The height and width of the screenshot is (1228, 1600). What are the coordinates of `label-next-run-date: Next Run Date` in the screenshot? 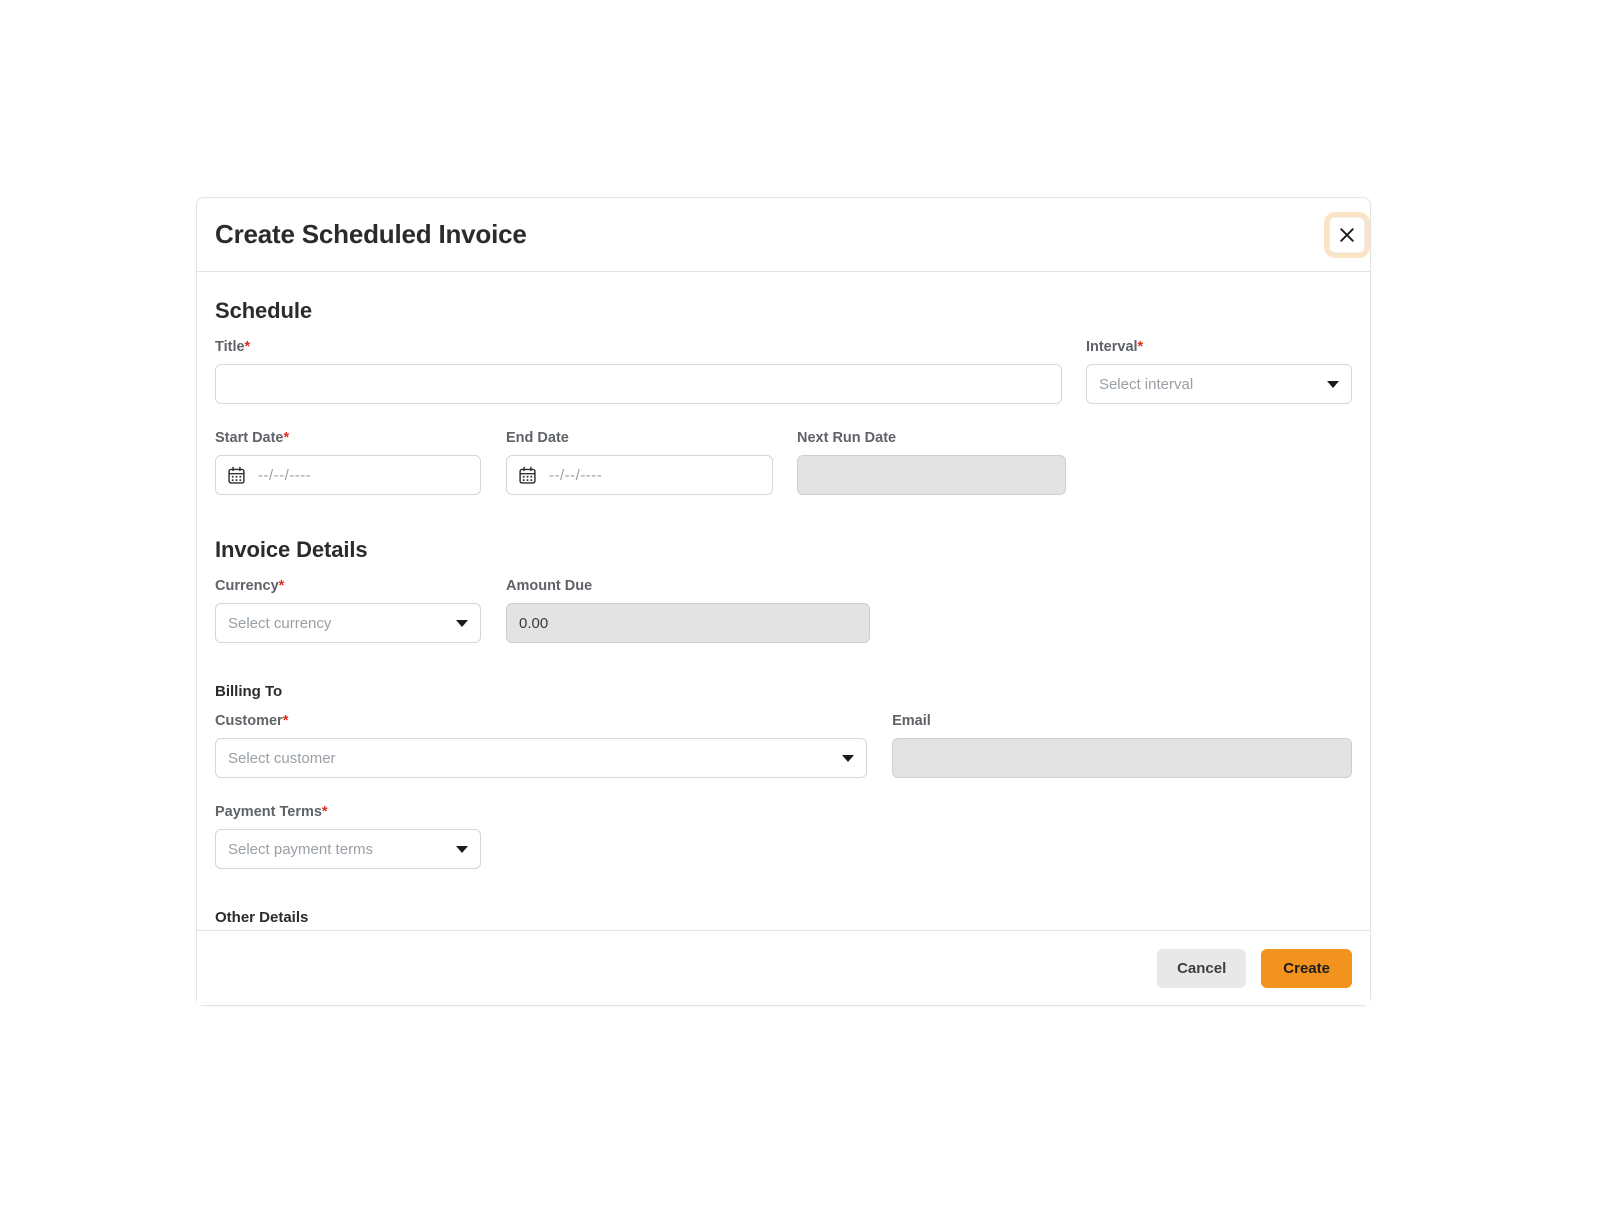 It's located at (931, 438).